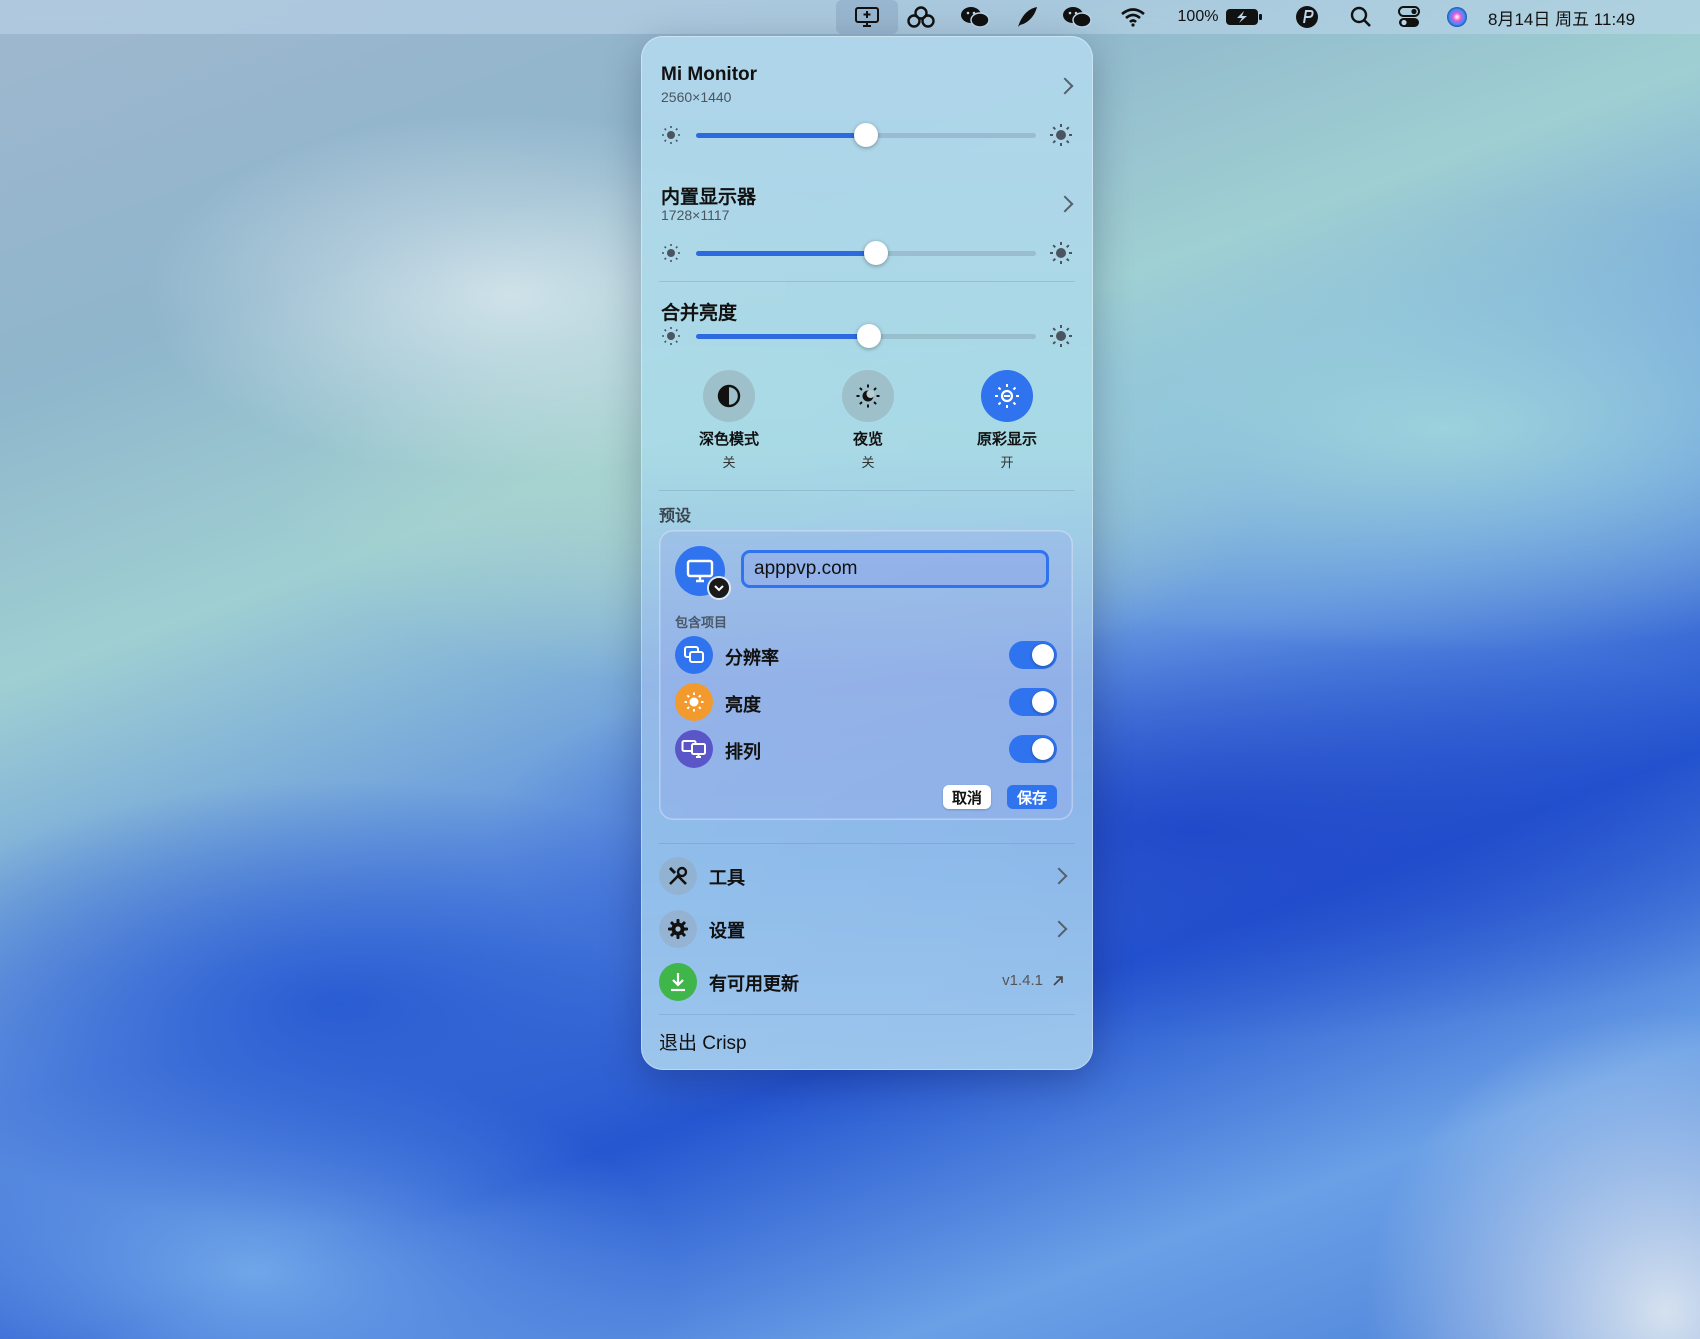 Image resolution: width=1700 pixels, height=1339 pixels. I want to click on night-shift-toggle: 夜览 关, so click(868, 420).